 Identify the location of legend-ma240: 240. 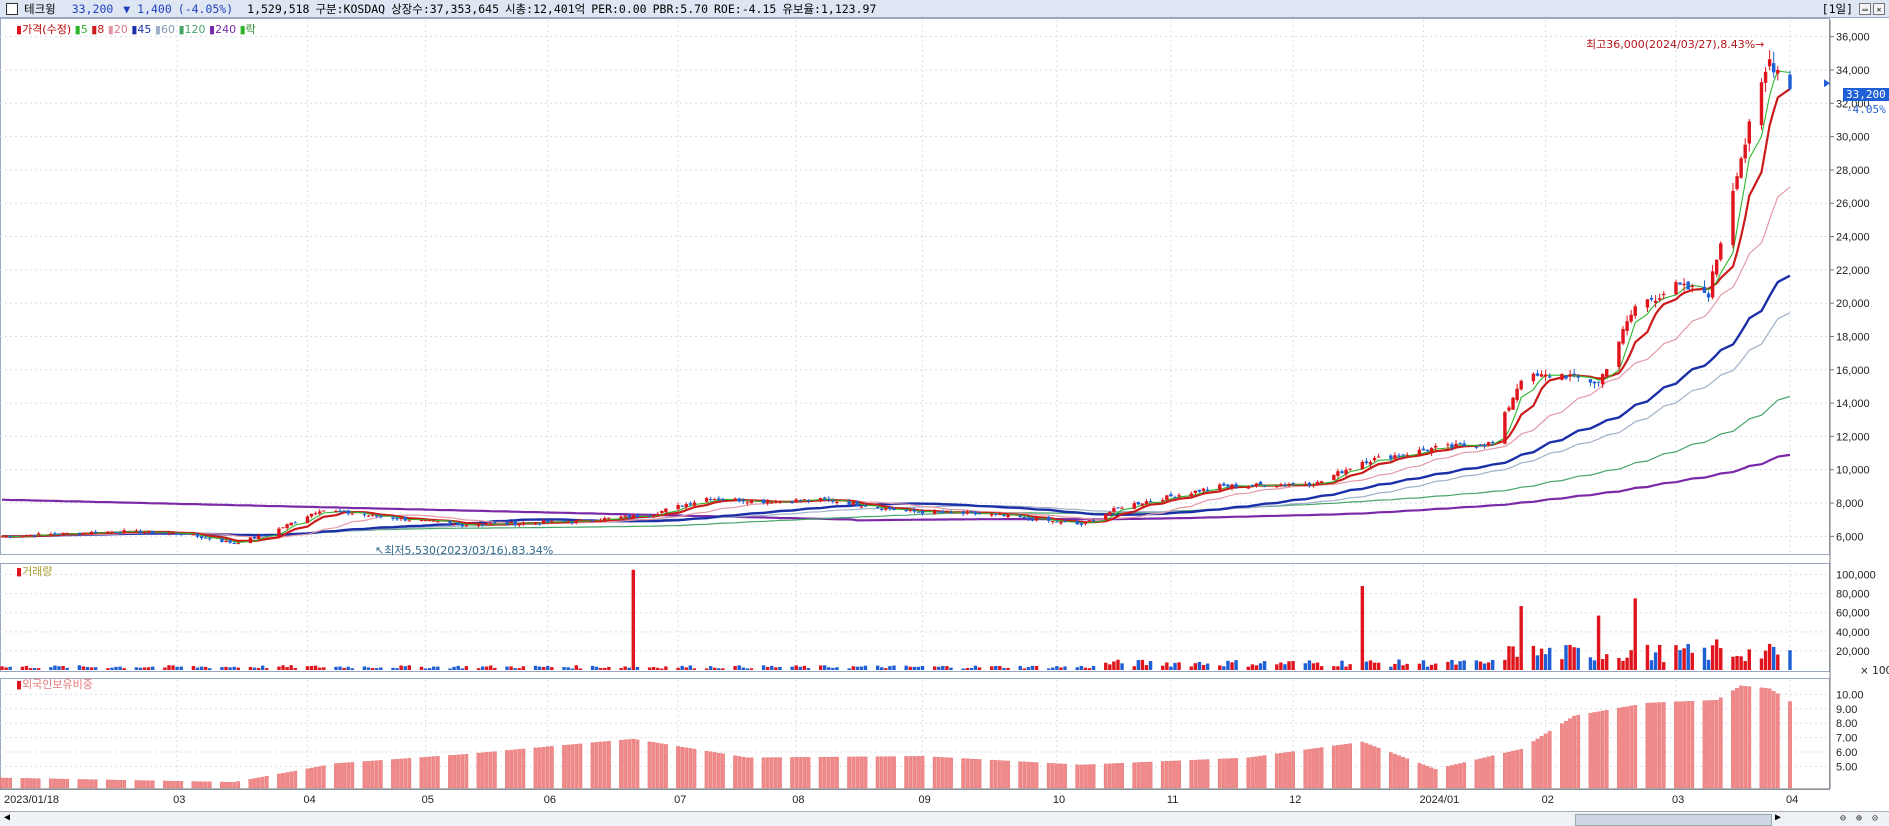
(225, 29).